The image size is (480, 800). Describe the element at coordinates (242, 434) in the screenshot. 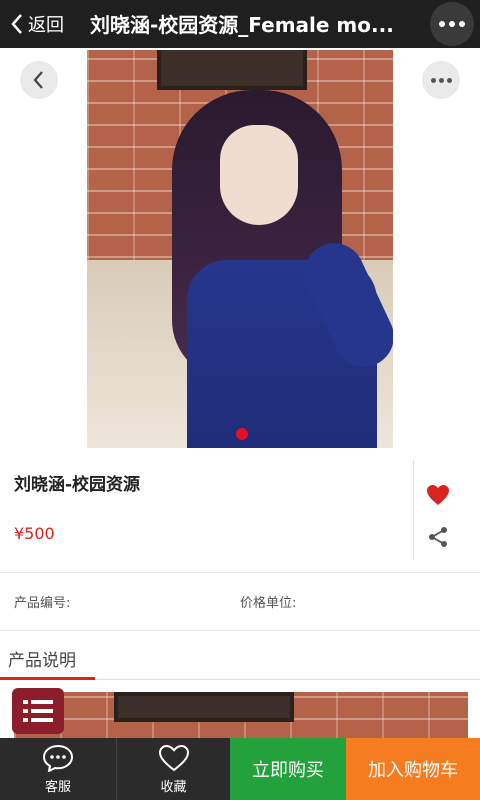

I see `carousel-page-indicator` at that location.